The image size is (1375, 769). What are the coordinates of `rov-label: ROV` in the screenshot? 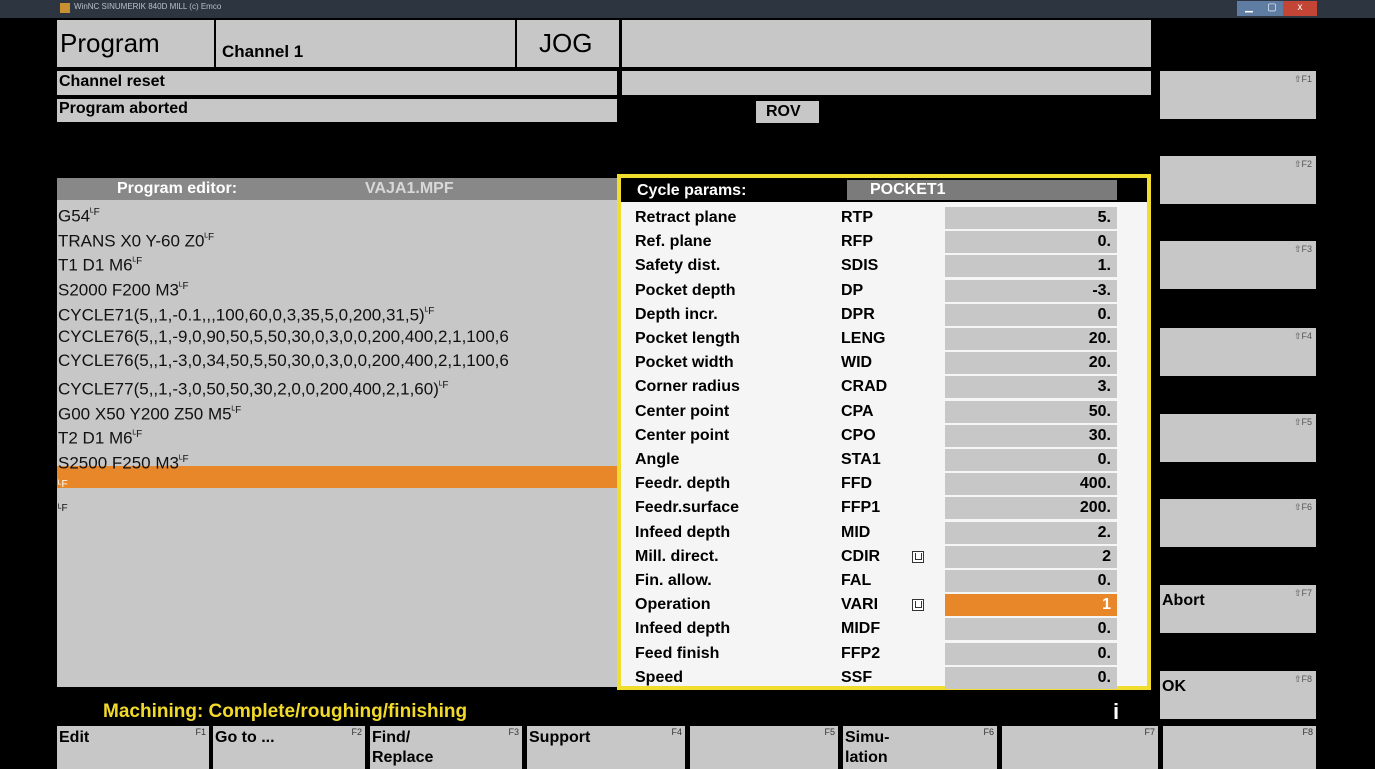 It's located at (783, 111).